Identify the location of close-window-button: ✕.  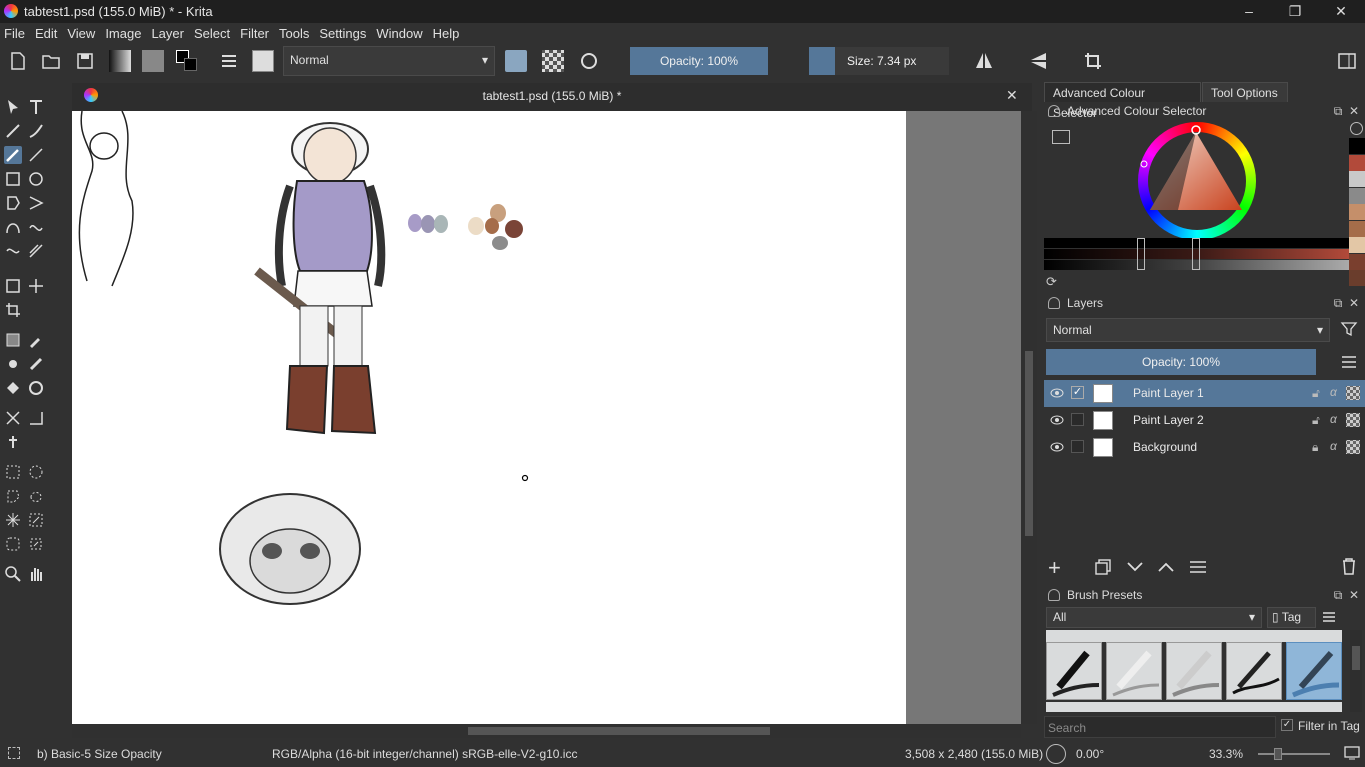
(1341, 11).